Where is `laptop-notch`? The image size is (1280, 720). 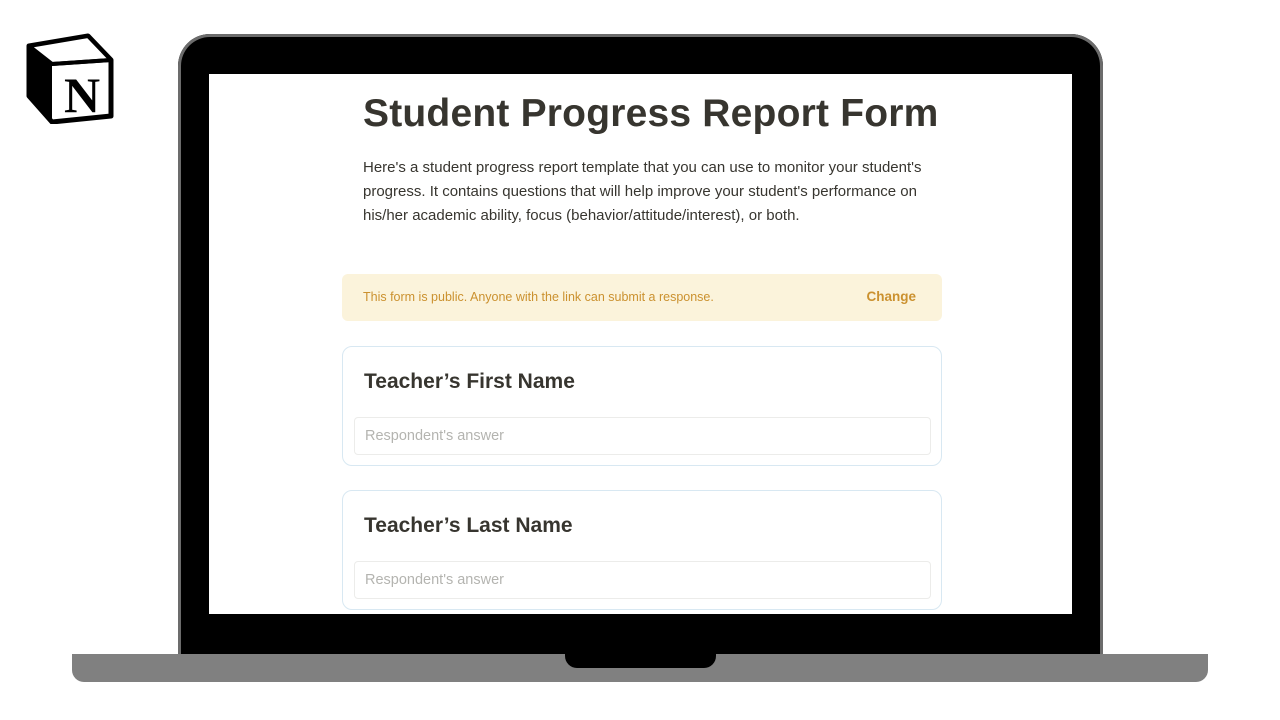 laptop-notch is located at coordinates (640, 661).